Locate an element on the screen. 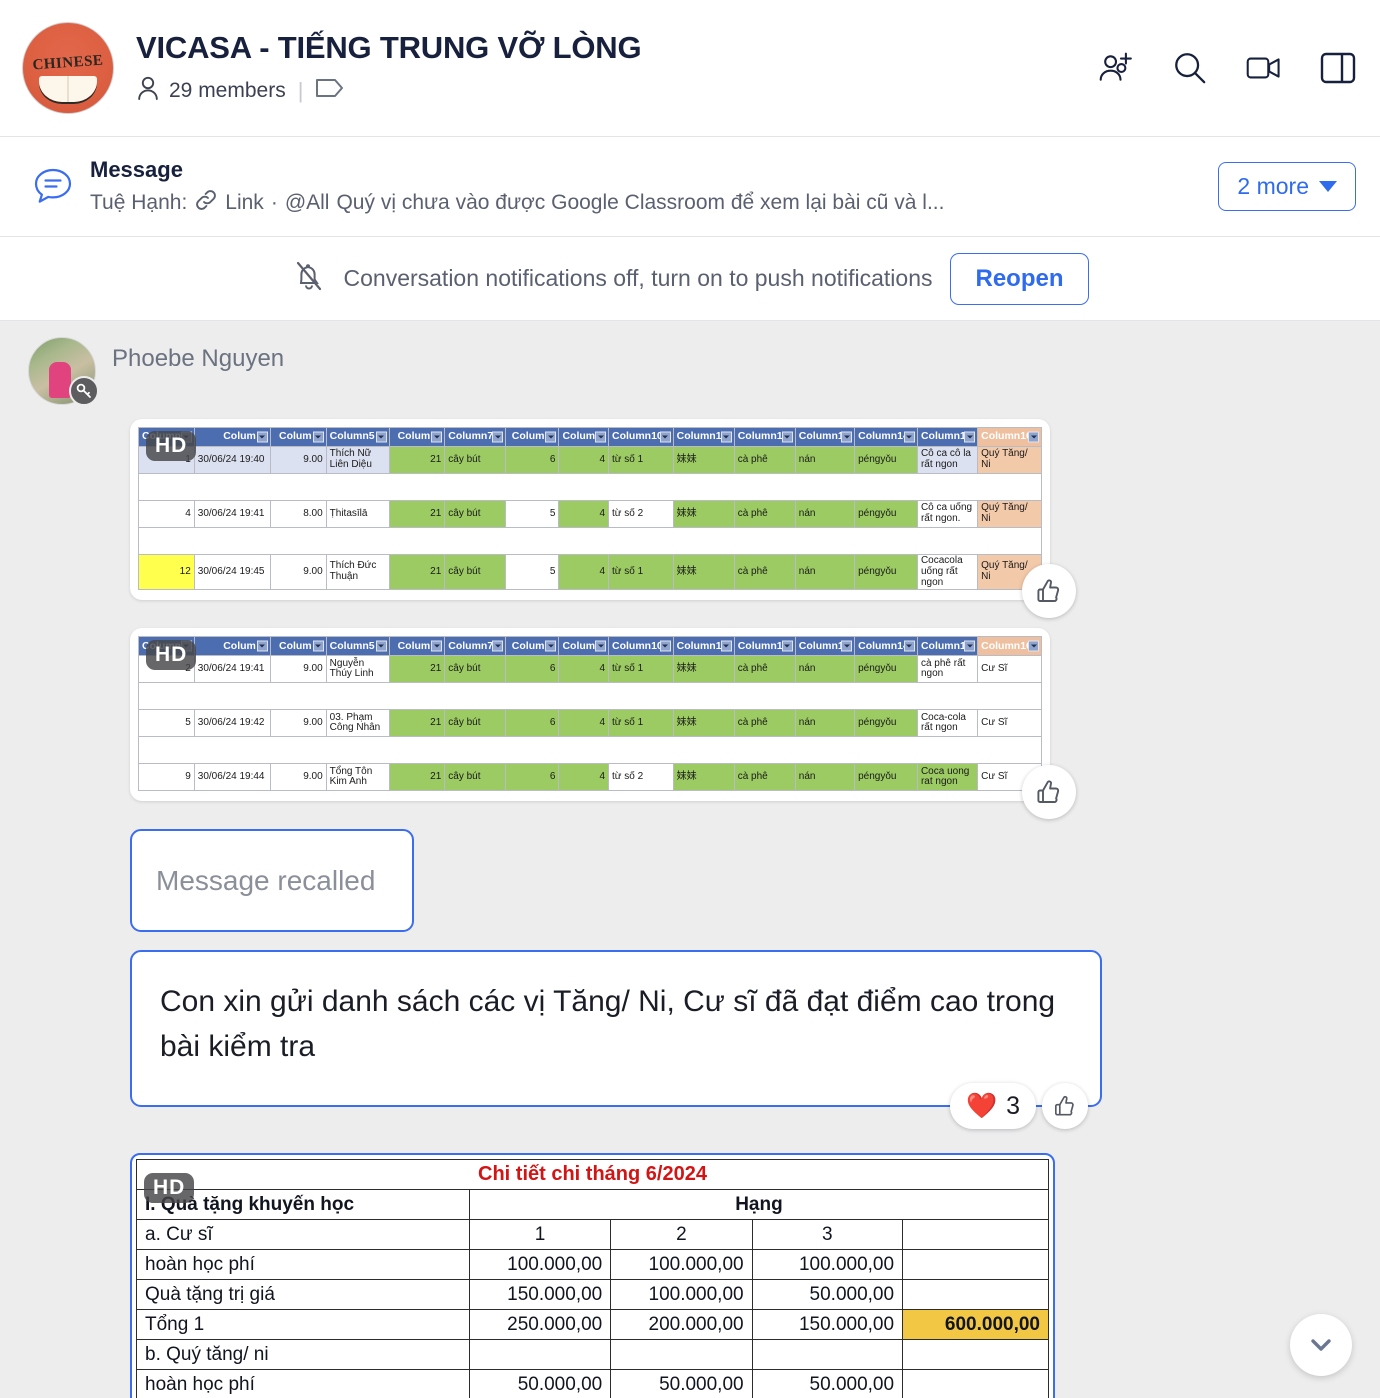 The image size is (1380, 1398). video-call-icon is located at coordinates (1264, 68).